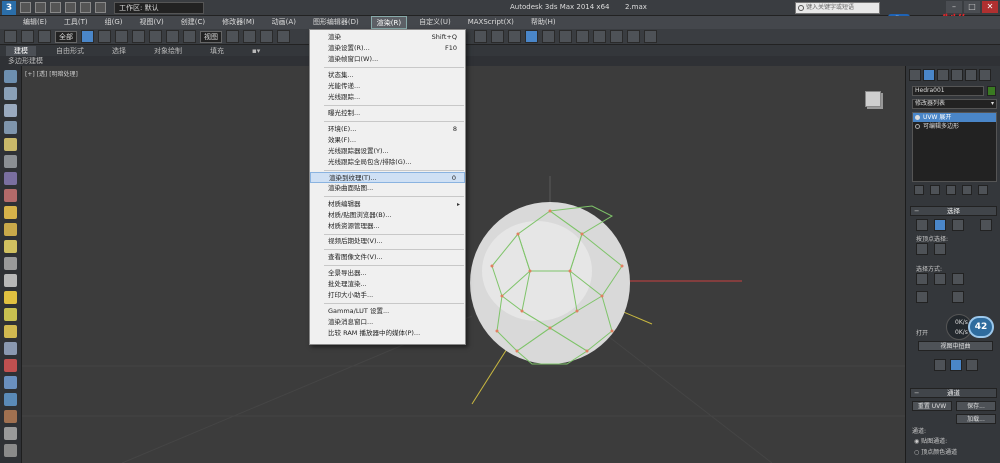 The width and height of the screenshot is (1000, 463). Describe the element at coordinates (922, 249) in the screenshot. I see `select-by-vertex-icon` at that location.